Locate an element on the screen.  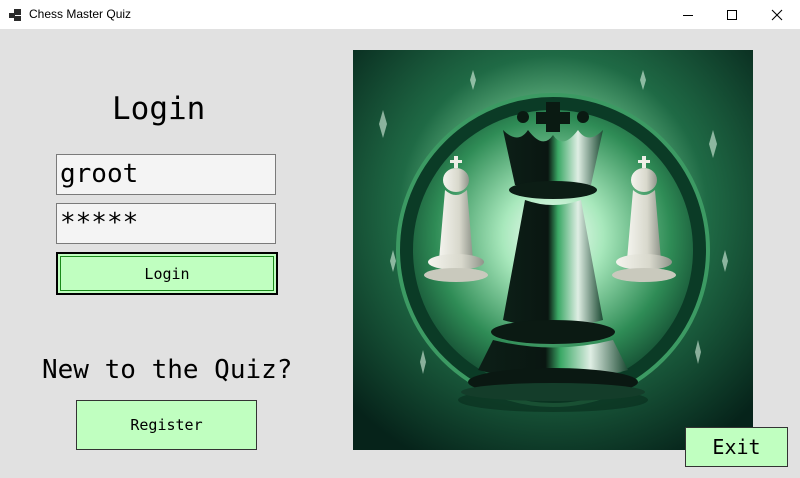
maximize-icon is located at coordinates (731, 14).